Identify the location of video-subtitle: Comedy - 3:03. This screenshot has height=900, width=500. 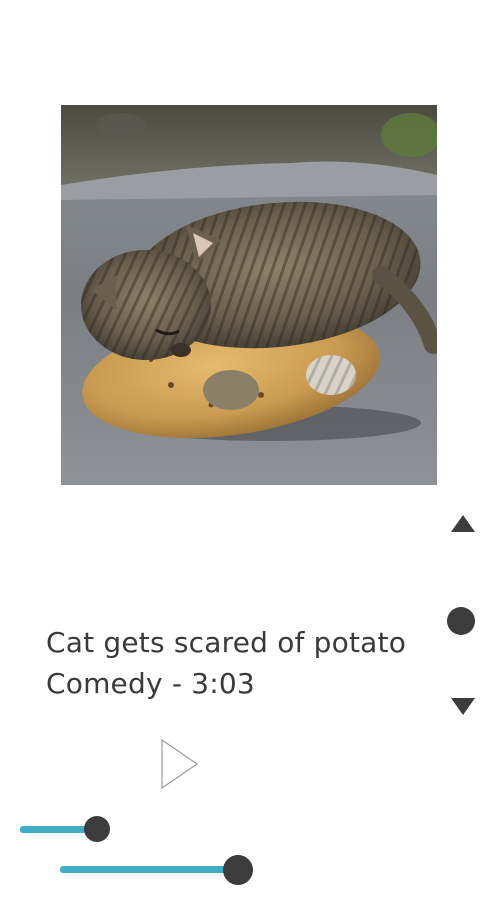
(150, 683).